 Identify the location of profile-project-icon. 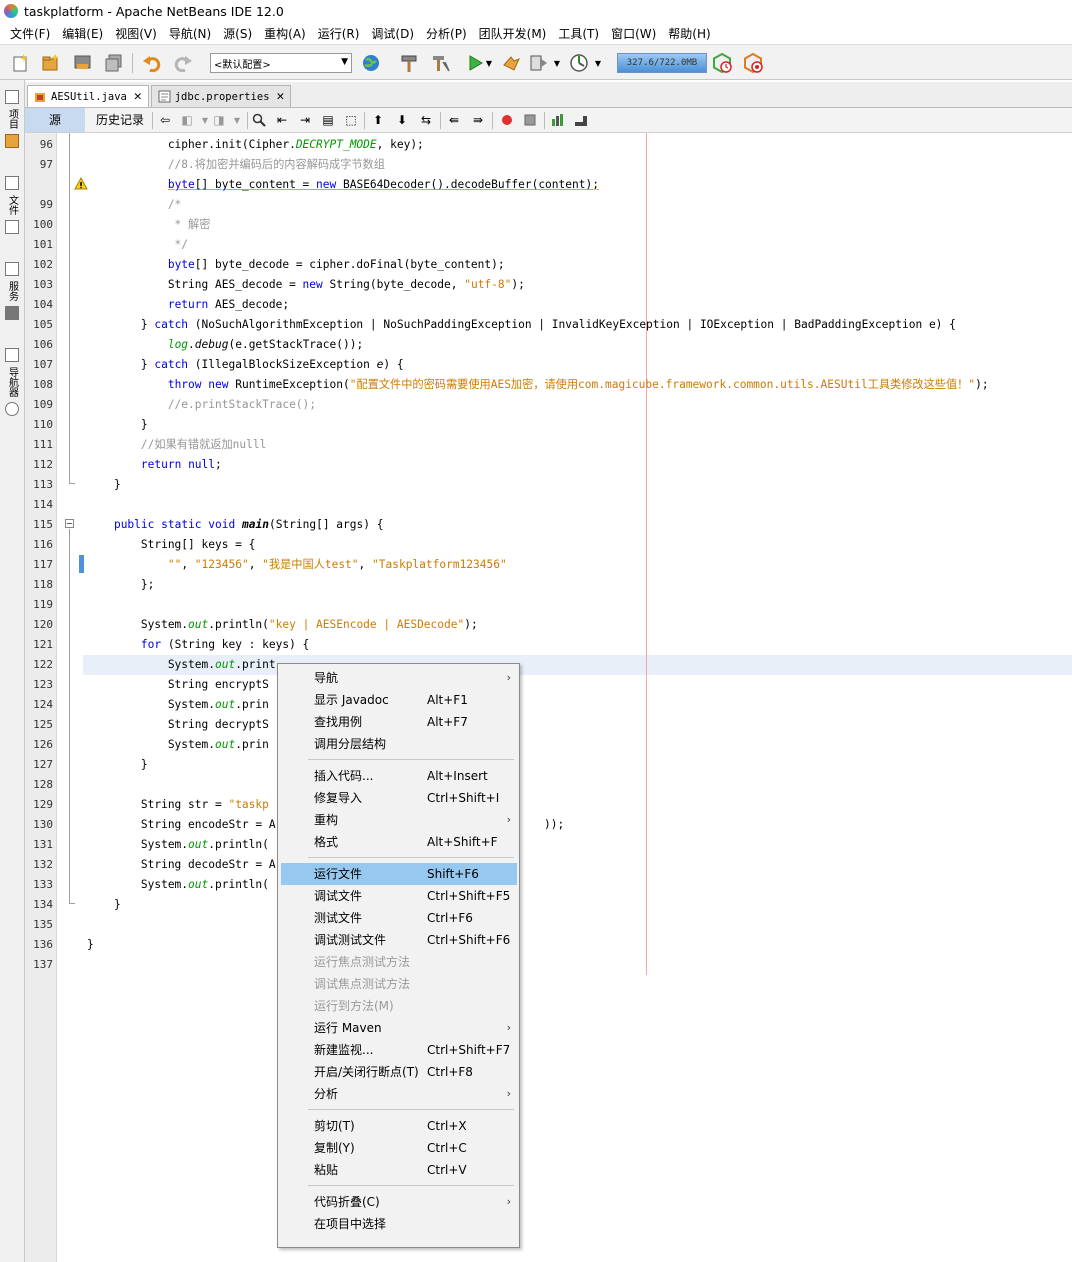
(539, 63).